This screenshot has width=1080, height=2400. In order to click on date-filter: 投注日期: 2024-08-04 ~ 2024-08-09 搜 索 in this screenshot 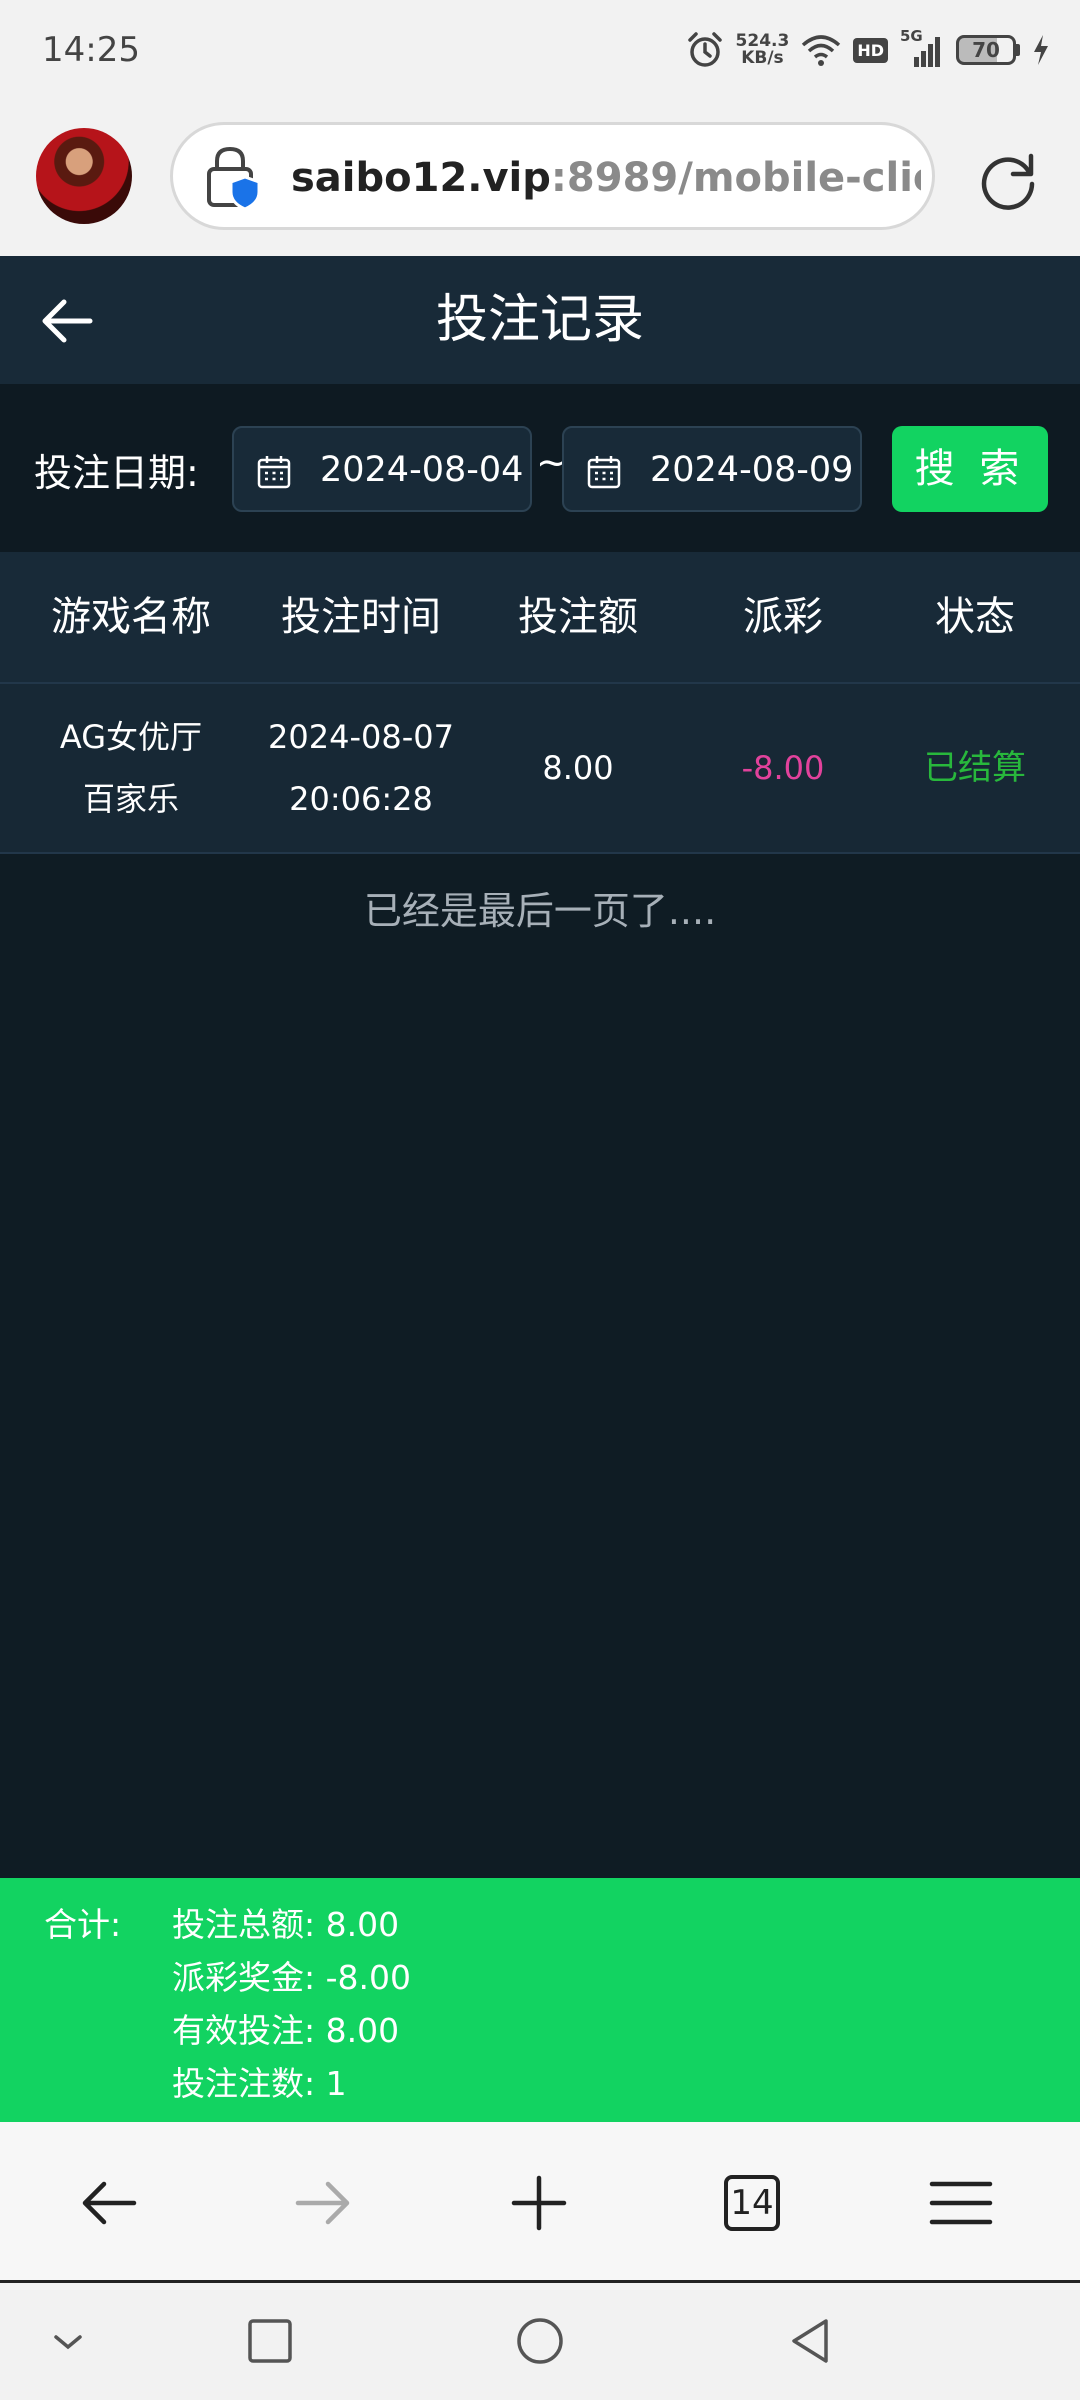, I will do `click(540, 468)`.